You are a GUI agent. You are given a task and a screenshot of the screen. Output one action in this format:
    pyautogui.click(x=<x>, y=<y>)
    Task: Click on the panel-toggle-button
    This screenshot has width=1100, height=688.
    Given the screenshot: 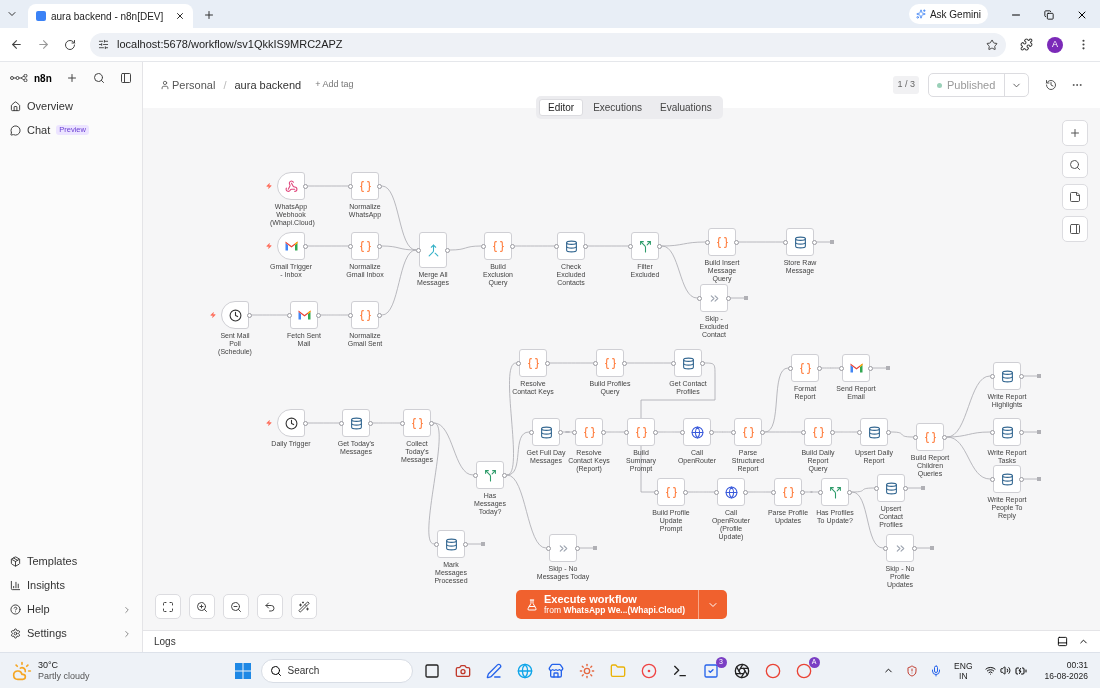 What is the action you would take?
    pyautogui.click(x=1075, y=229)
    